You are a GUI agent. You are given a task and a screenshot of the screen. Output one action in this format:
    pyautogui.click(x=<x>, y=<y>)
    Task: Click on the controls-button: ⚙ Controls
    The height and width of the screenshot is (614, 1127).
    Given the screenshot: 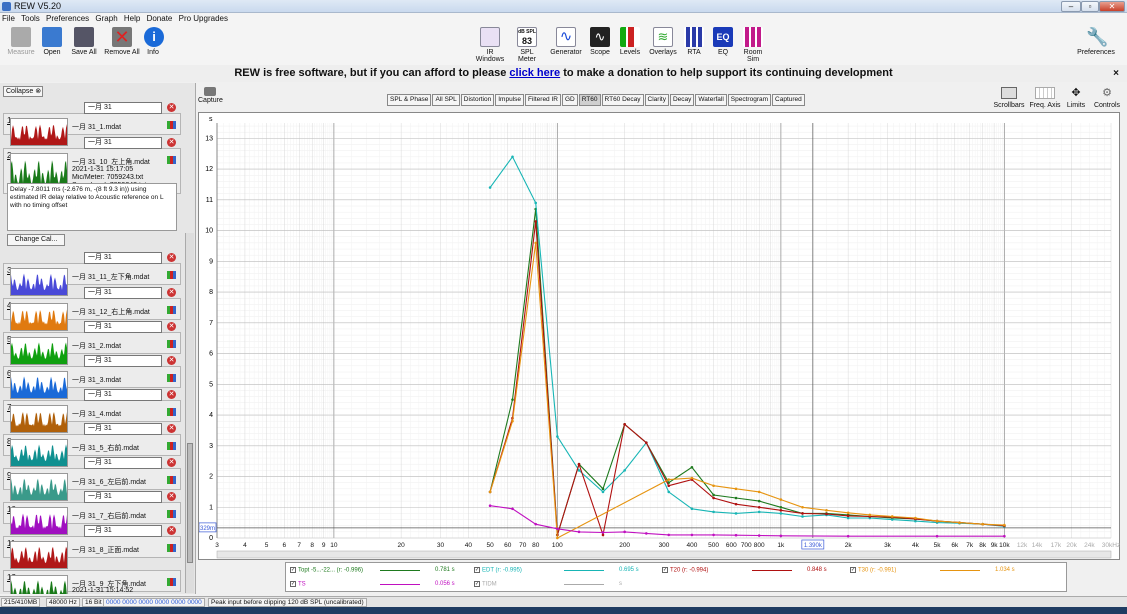 What is the action you would take?
    pyautogui.click(x=1107, y=98)
    